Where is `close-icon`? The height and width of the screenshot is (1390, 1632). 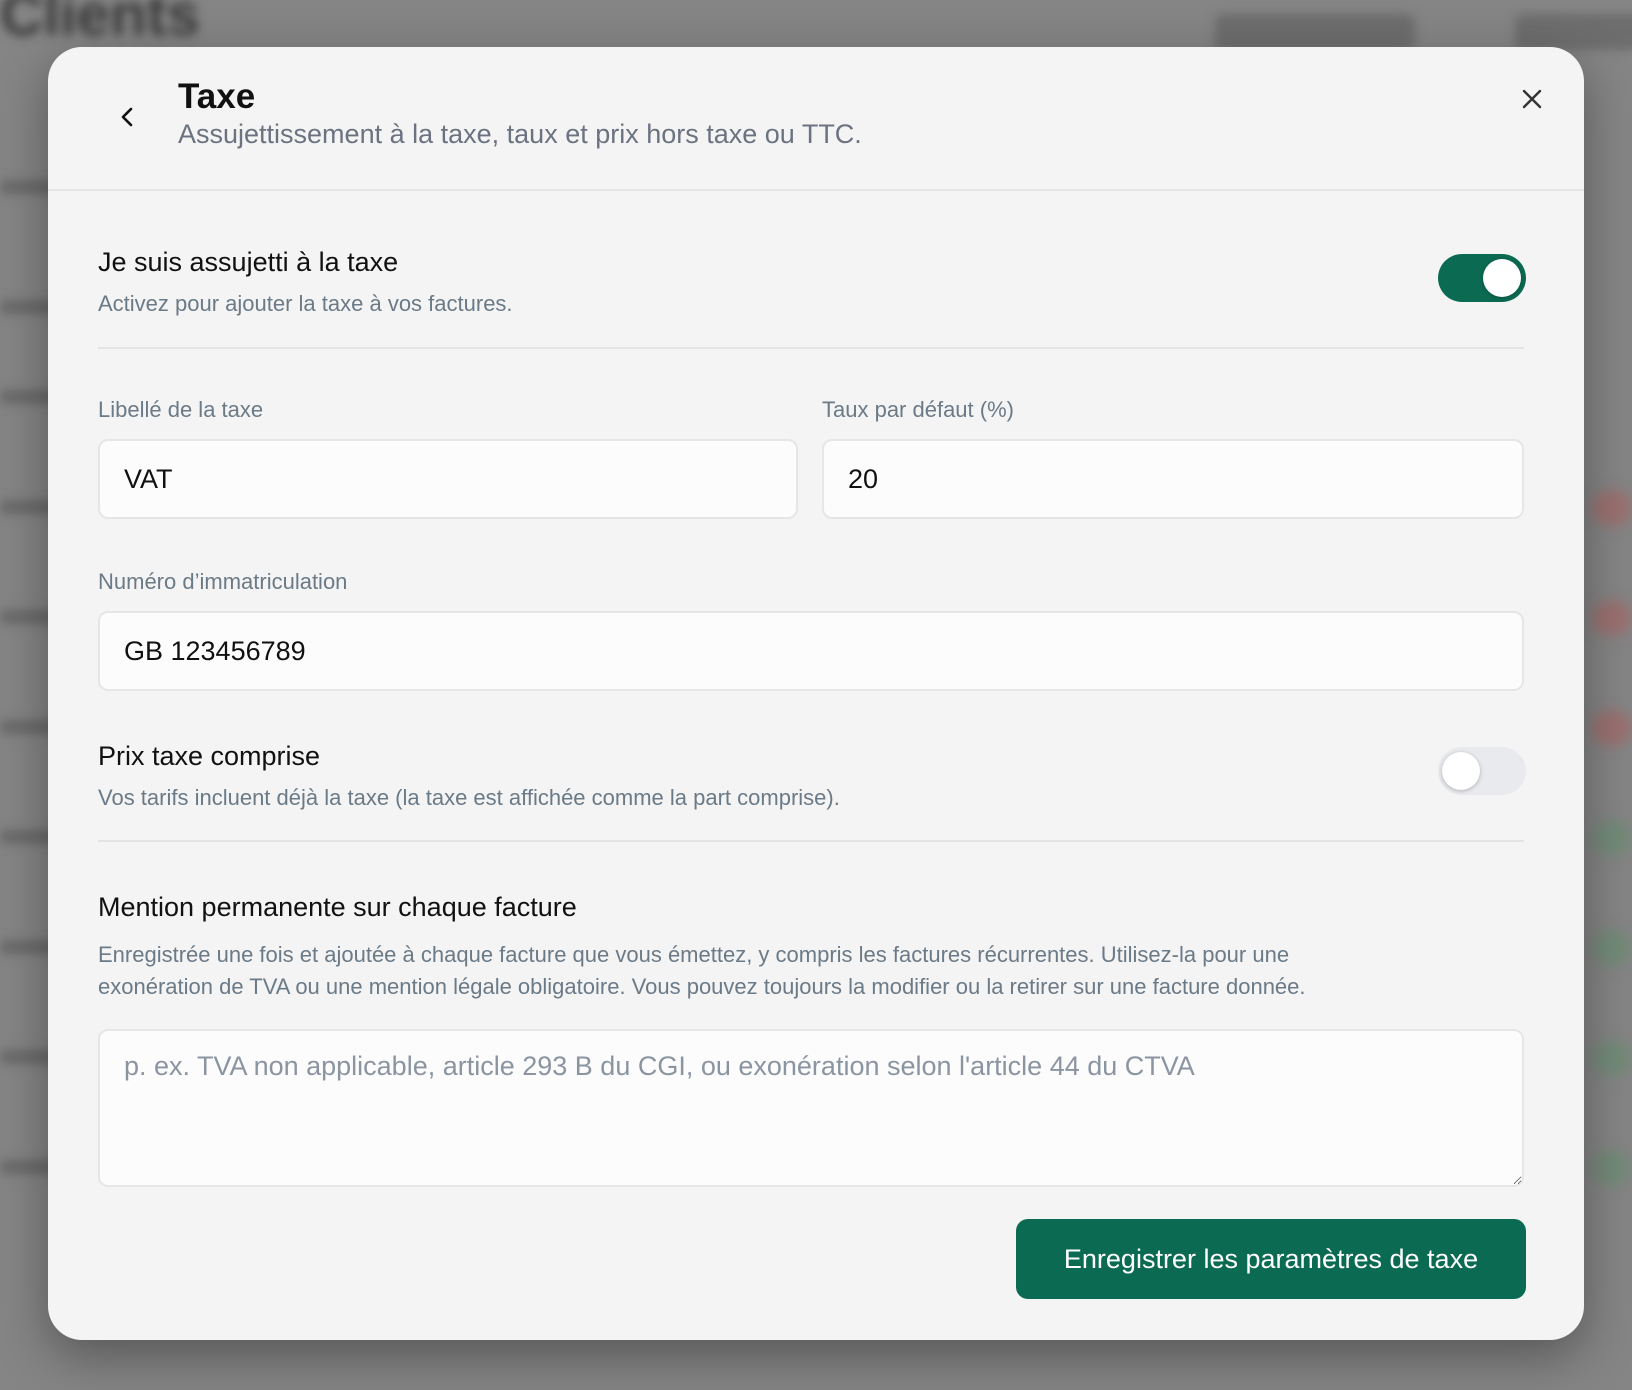
close-icon is located at coordinates (1532, 99).